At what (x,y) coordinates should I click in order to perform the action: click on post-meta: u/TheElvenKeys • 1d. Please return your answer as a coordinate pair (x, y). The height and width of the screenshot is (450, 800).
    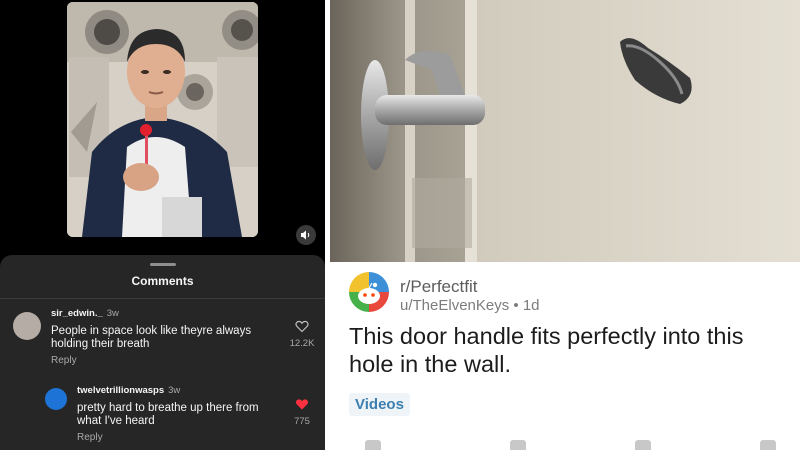
    Looking at the image, I should click on (470, 305).